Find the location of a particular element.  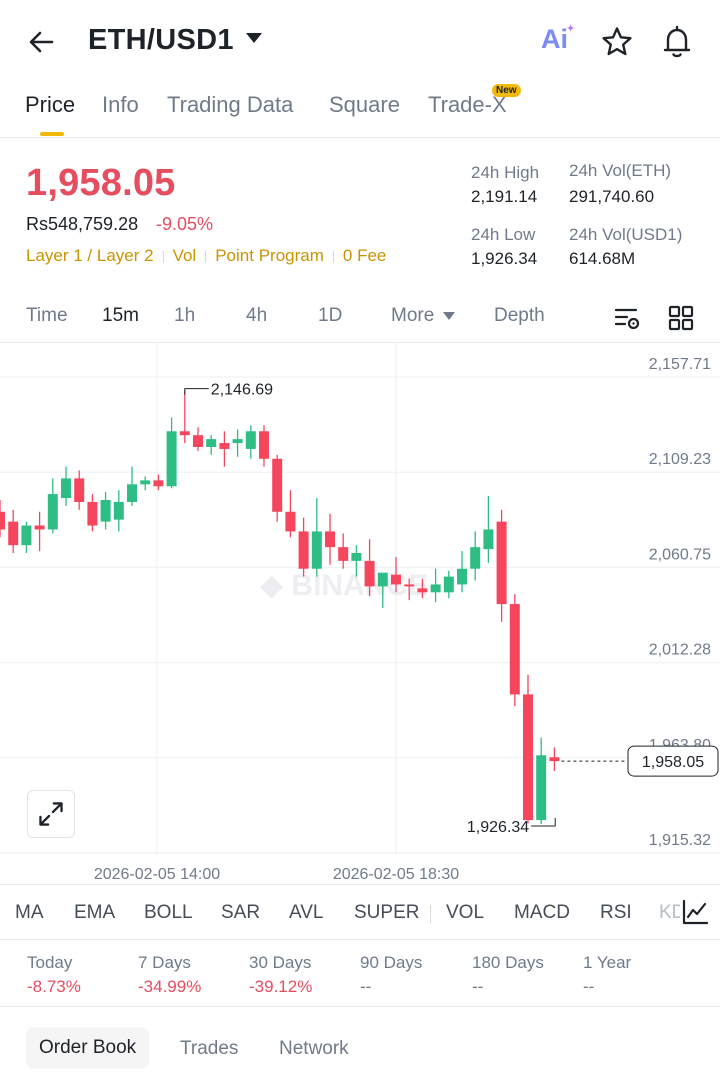

grid-icon is located at coordinates (681, 318).